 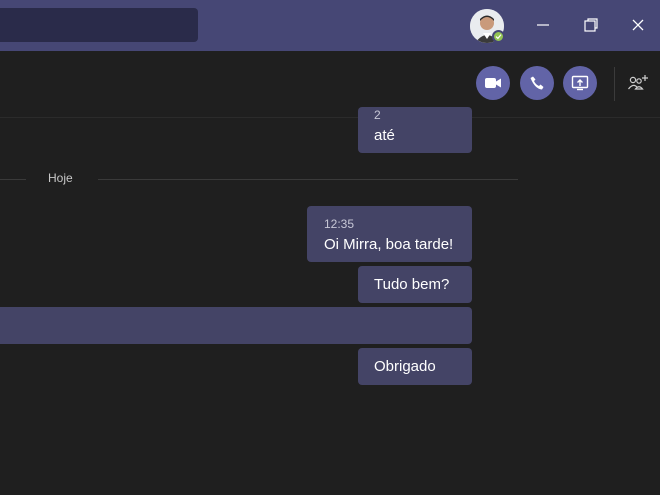 What do you see at coordinates (99, 25) in the screenshot?
I see `search-input` at bounding box center [99, 25].